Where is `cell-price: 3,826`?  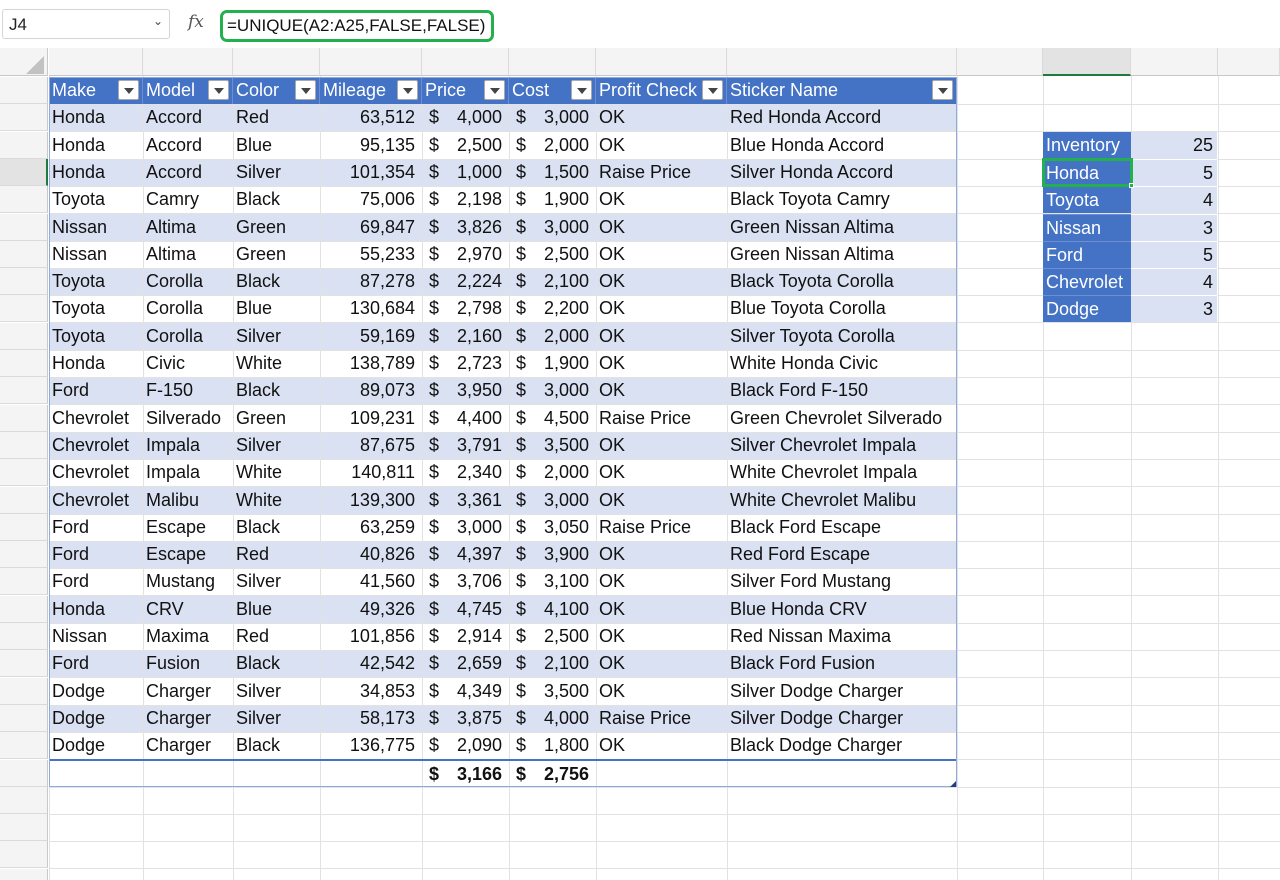
cell-price: 3,826 is located at coordinates (475, 227).